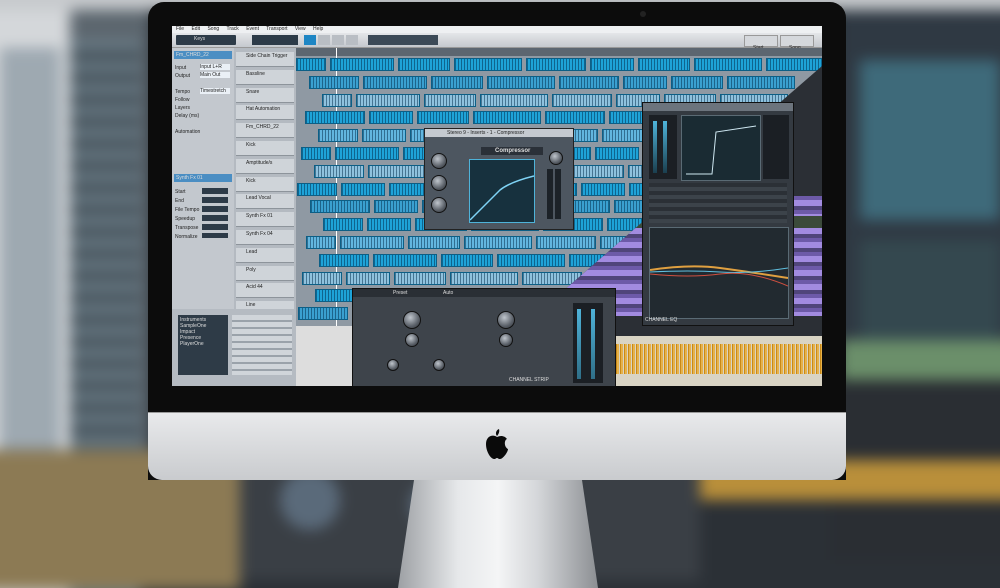 The width and height of the screenshot is (1000, 588). What do you see at coordinates (180, 29) in the screenshot?
I see `menu-file: File` at bounding box center [180, 29].